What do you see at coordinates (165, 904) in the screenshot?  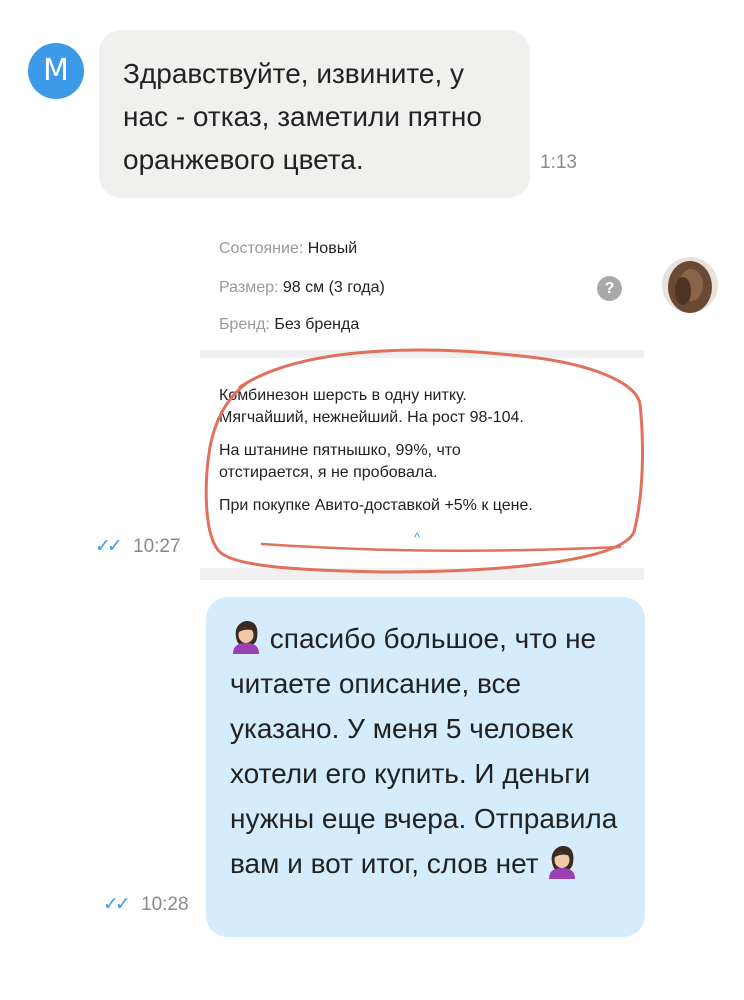 I see `outgoing-message-time: 10:28` at bounding box center [165, 904].